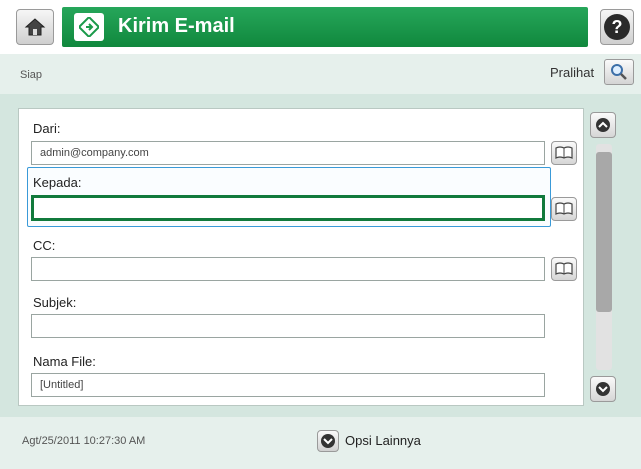  Describe the element at coordinates (288, 208) in the screenshot. I see `to-field` at that location.